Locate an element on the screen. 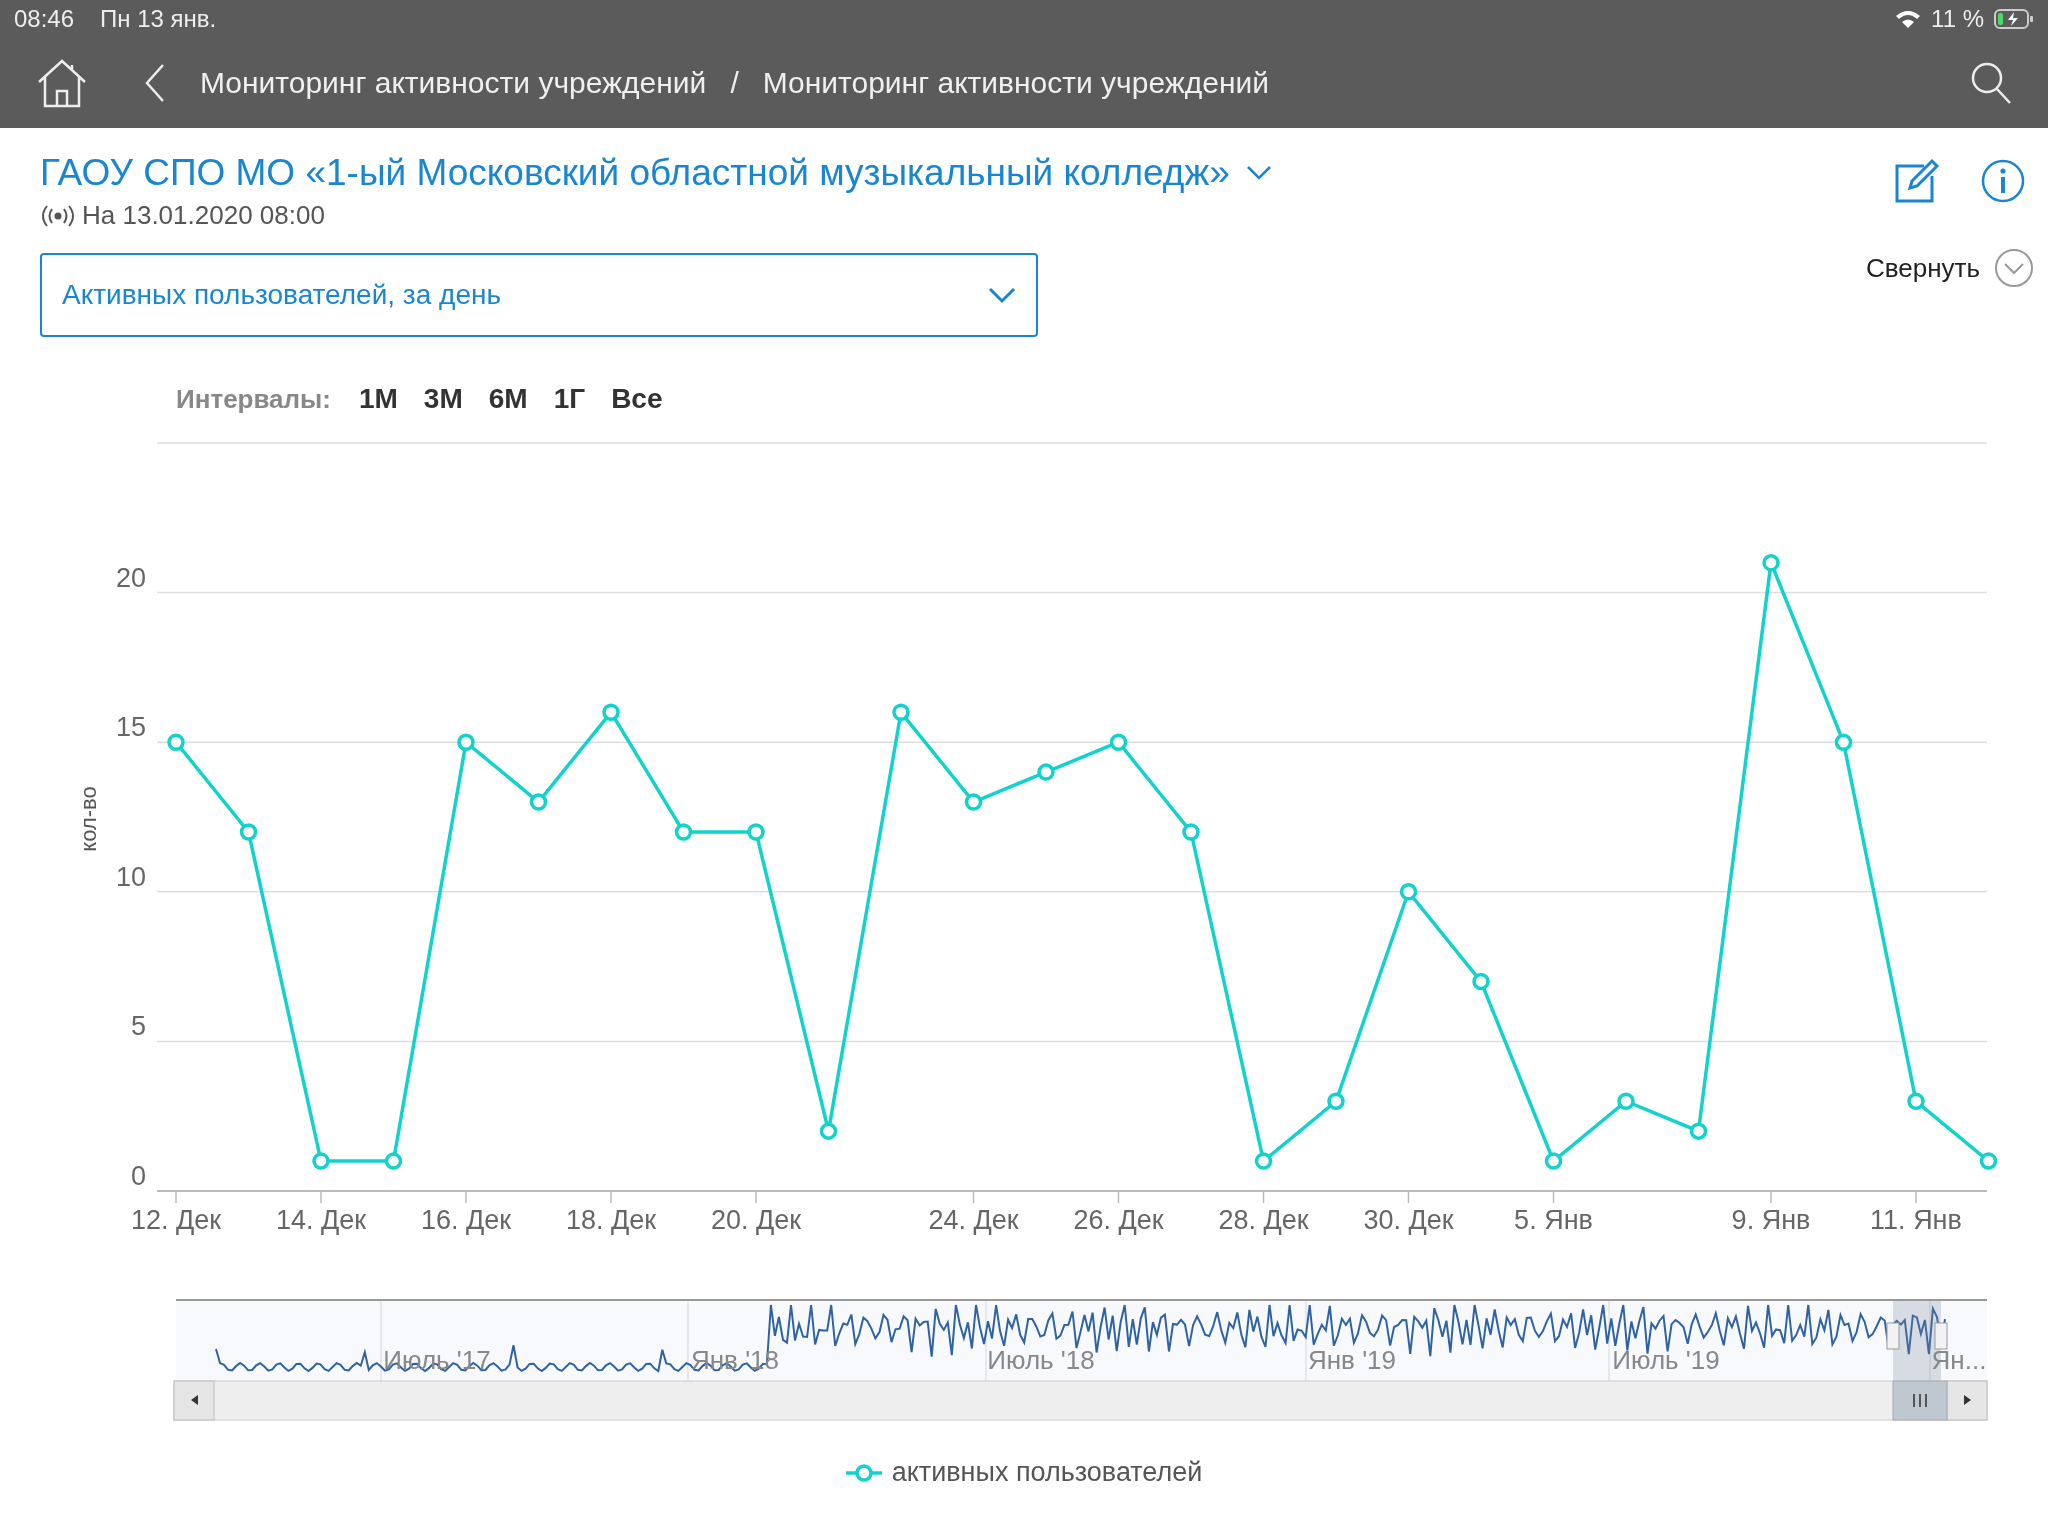  breadcrumb-link: Мониторинг активности учреждений is located at coordinates (453, 83).